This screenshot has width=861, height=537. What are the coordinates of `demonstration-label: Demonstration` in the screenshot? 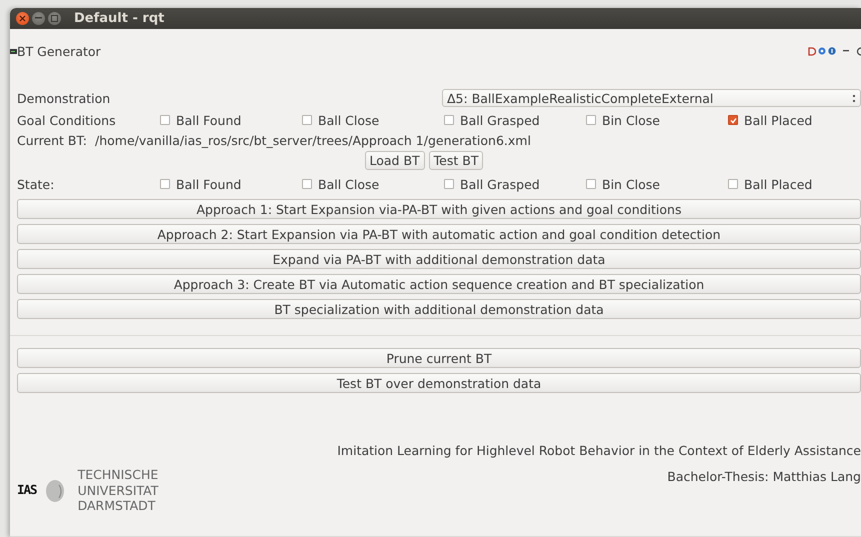 It's located at (64, 98).